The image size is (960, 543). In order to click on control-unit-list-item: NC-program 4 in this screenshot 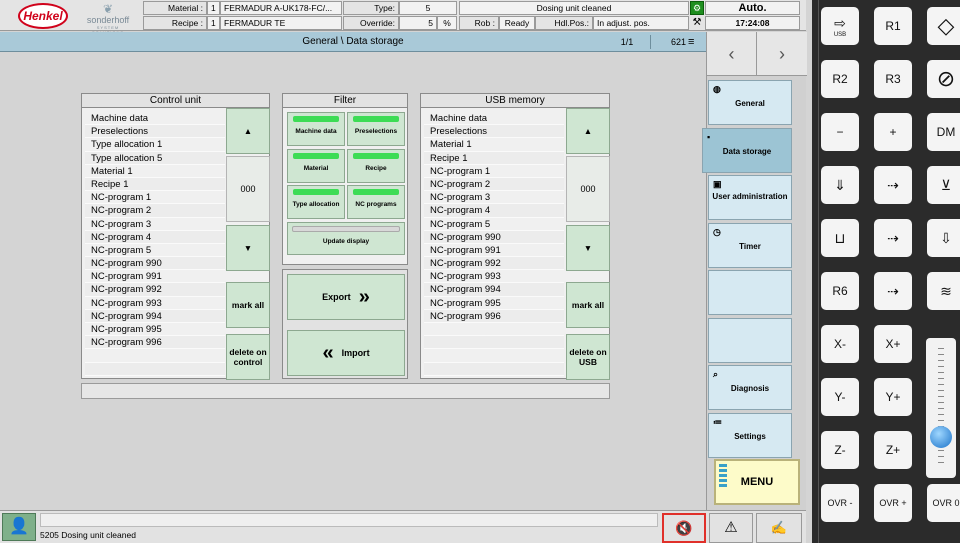, I will do `click(155, 237)`.